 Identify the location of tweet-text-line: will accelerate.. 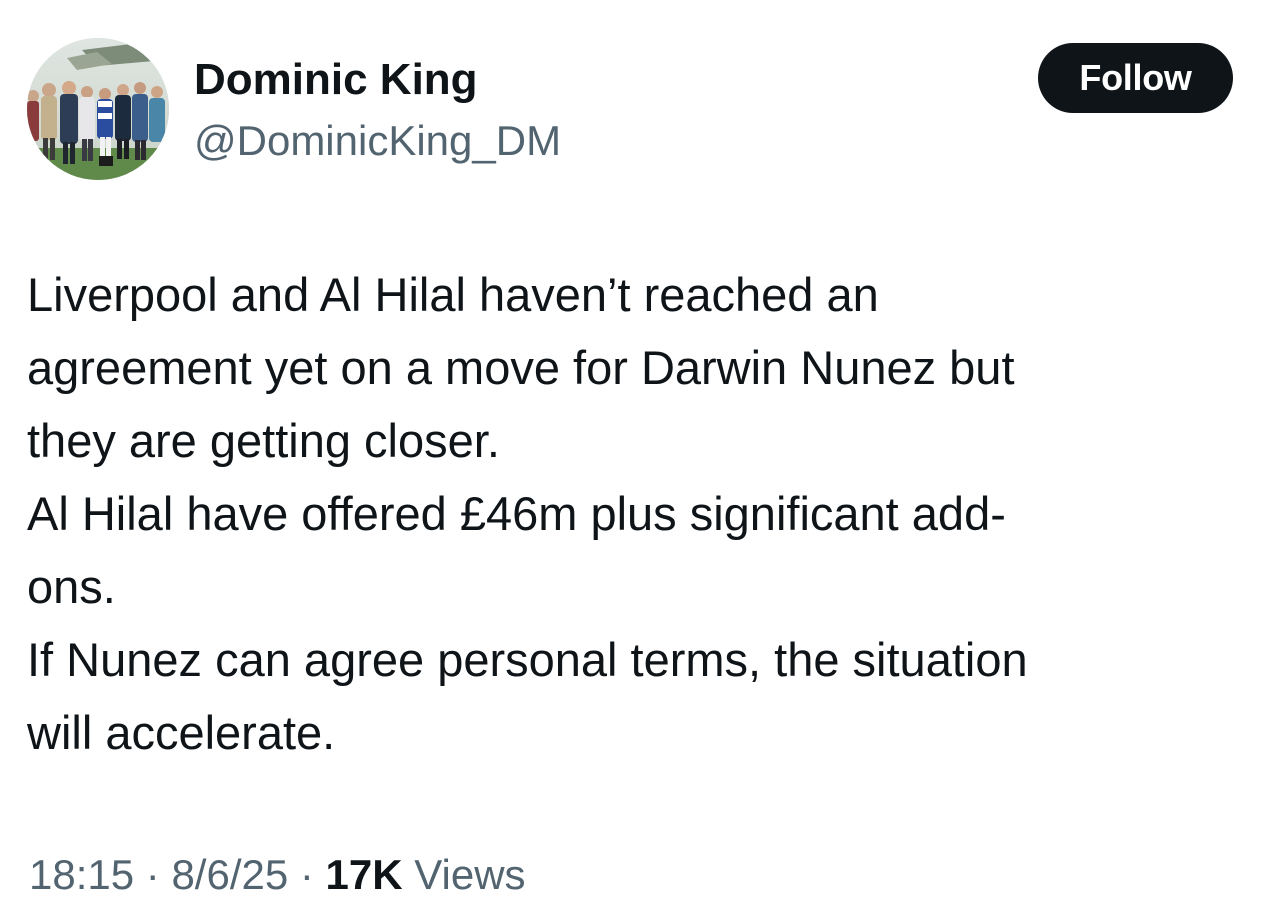
(181, 732).